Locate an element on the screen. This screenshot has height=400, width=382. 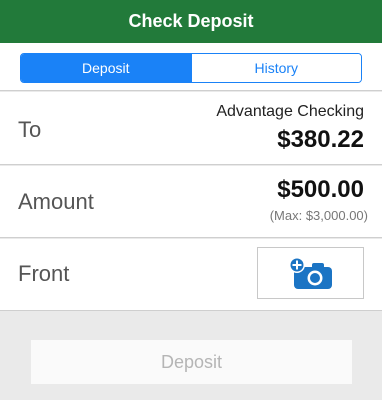
account-name: Advantage Checking is located at coordinates (290, 111).